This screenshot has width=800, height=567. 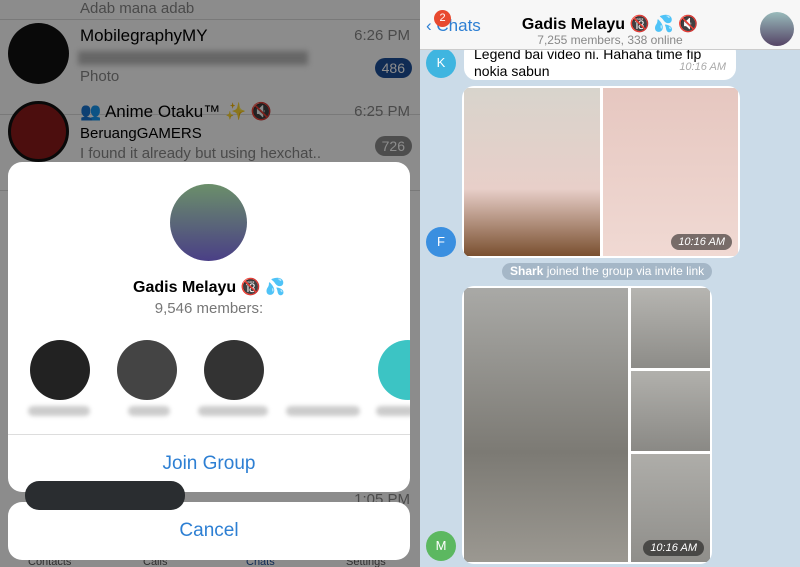 What do you see at coordinates (526, 271) in the screenshot?
I see `service-user: Shark` at bounding box center [526, 271].